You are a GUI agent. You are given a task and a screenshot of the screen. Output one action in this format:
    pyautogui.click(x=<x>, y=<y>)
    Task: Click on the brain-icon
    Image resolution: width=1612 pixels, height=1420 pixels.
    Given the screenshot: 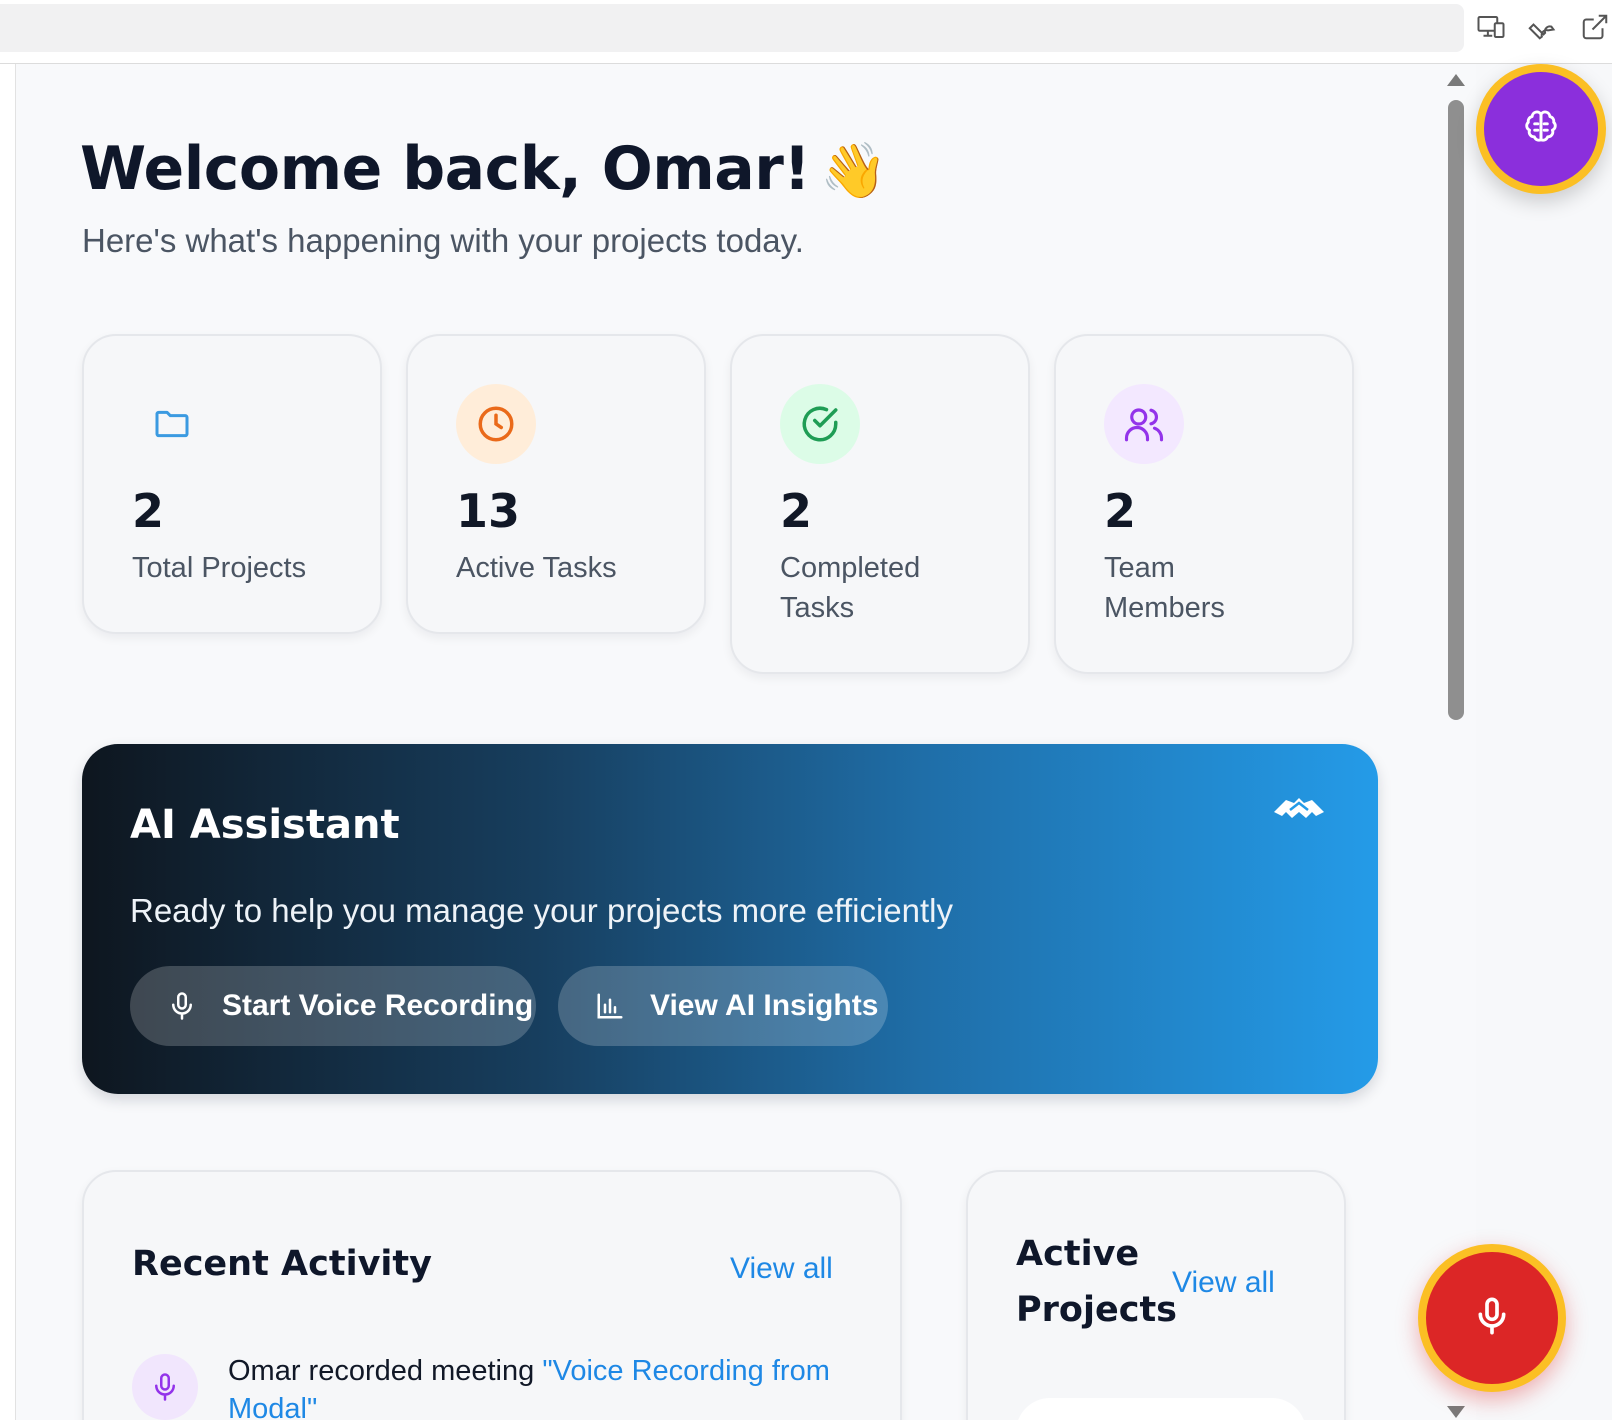 What is the action you would take?
    pyautogui.click(x=1541, y=129)
    